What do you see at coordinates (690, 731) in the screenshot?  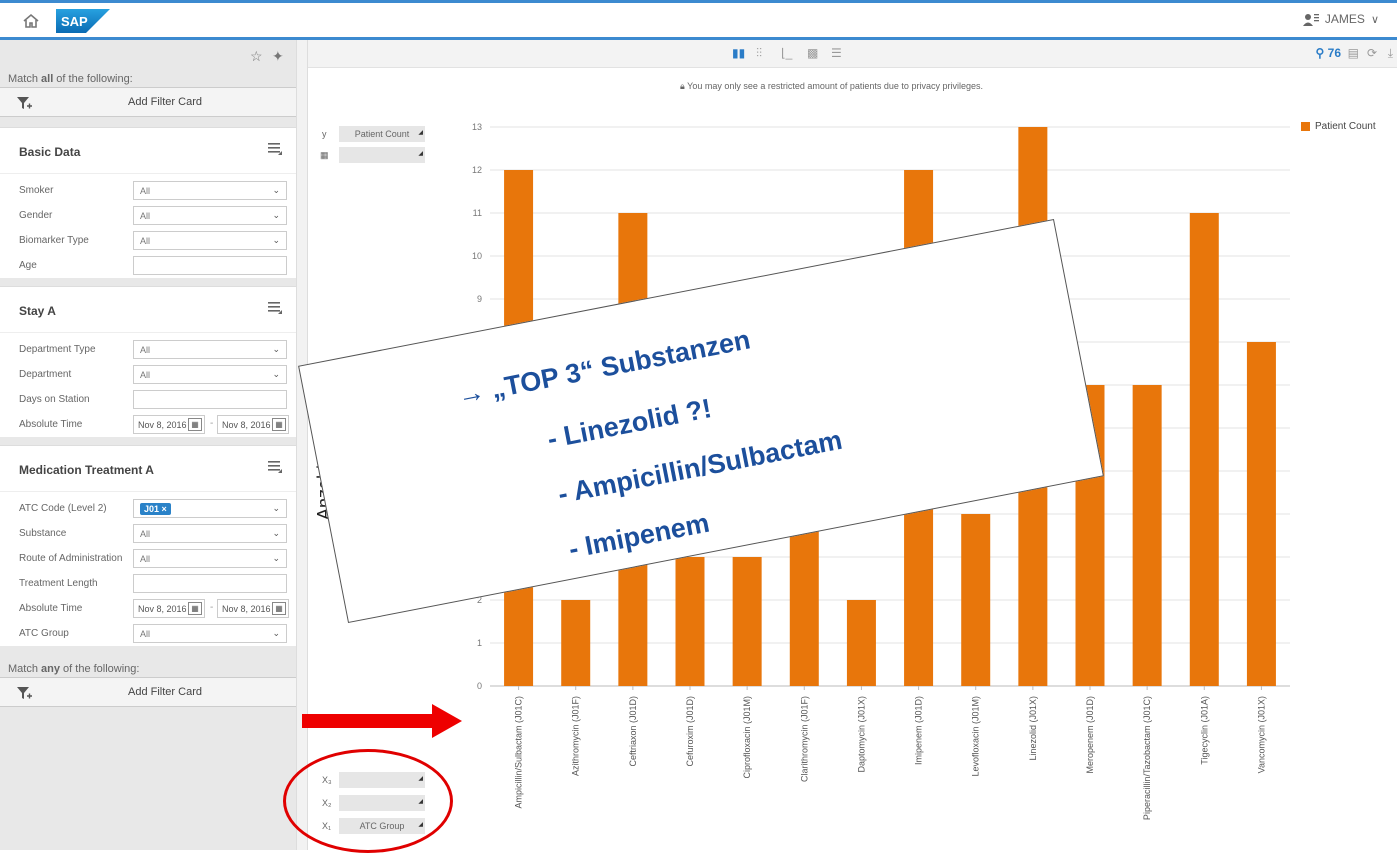 I see `x-tick-label: Cefuroxim (J01D)` at bounding box center [690, 731].